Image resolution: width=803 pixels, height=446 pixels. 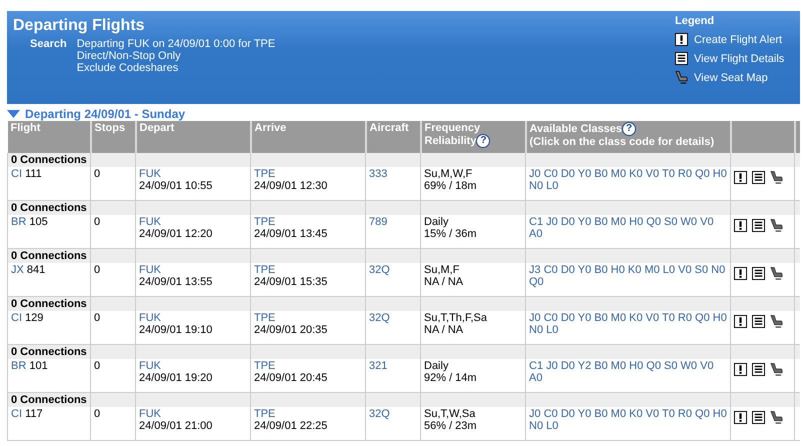 I want to click on legend-link: View Flight Details, so click(x=739, y=58).